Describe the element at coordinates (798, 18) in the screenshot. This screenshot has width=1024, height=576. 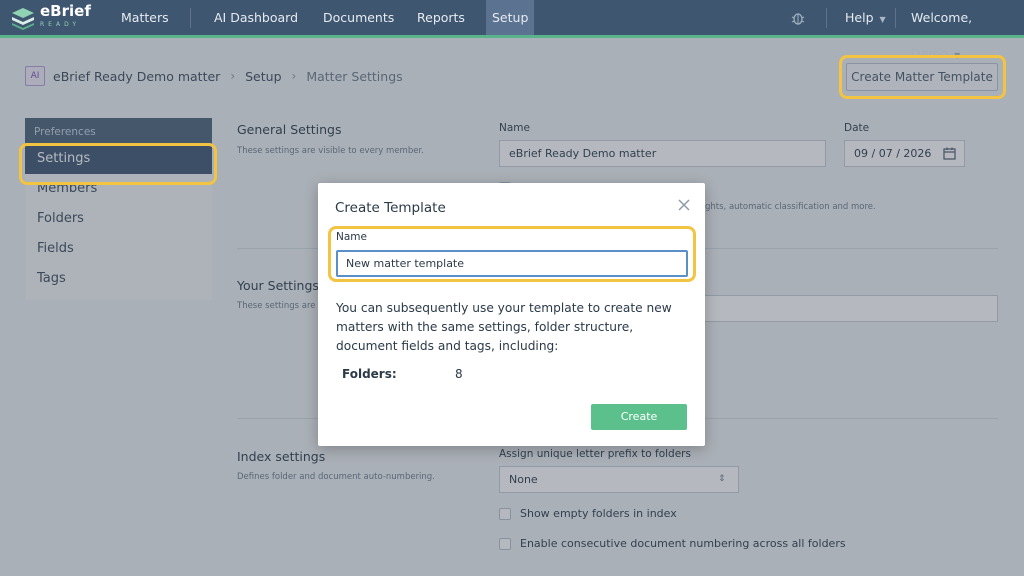
I see `bug-icon` at that location.